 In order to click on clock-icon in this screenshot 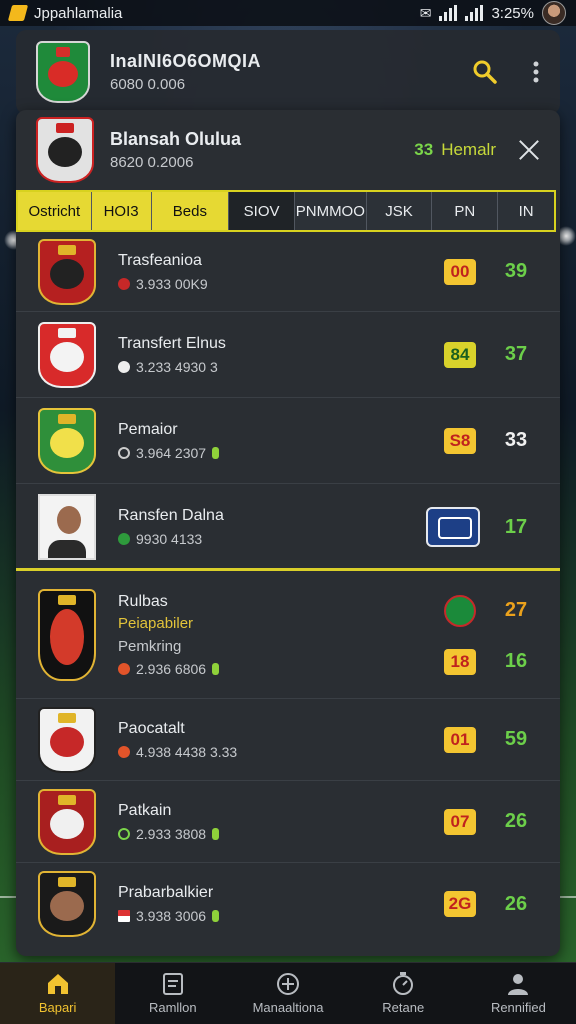, I will do `click(124, 452)`.